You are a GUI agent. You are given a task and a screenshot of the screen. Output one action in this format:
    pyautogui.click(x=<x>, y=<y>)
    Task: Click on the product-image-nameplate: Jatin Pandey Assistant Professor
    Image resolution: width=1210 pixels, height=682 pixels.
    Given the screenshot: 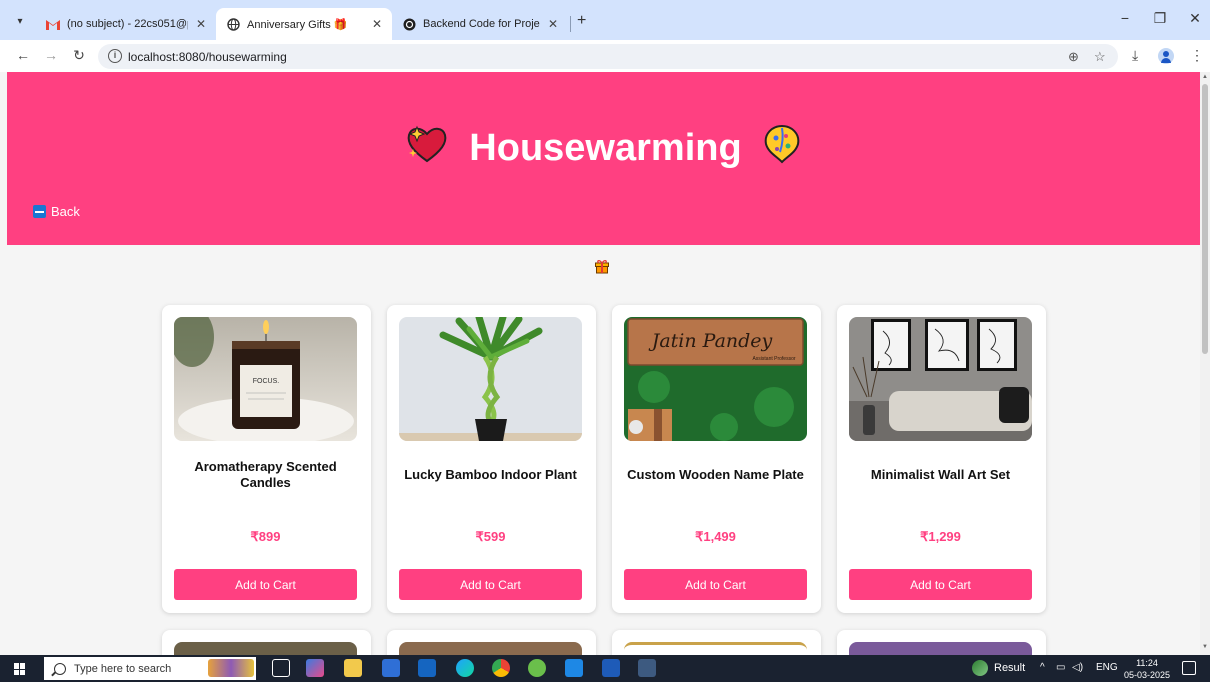 What is the action you would take?
    pyautogui.click(x=715, y=379)
    